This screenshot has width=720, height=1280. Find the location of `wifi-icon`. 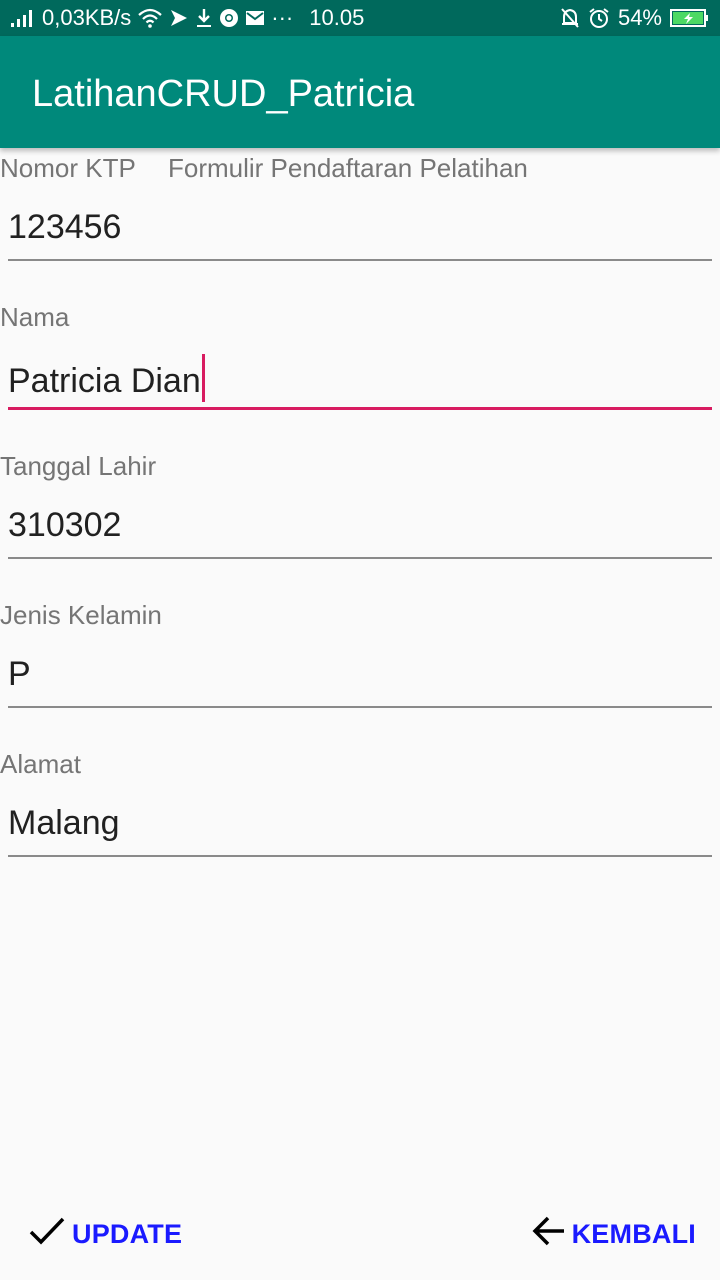

wifi-icon is located at coordinates (150, 18).